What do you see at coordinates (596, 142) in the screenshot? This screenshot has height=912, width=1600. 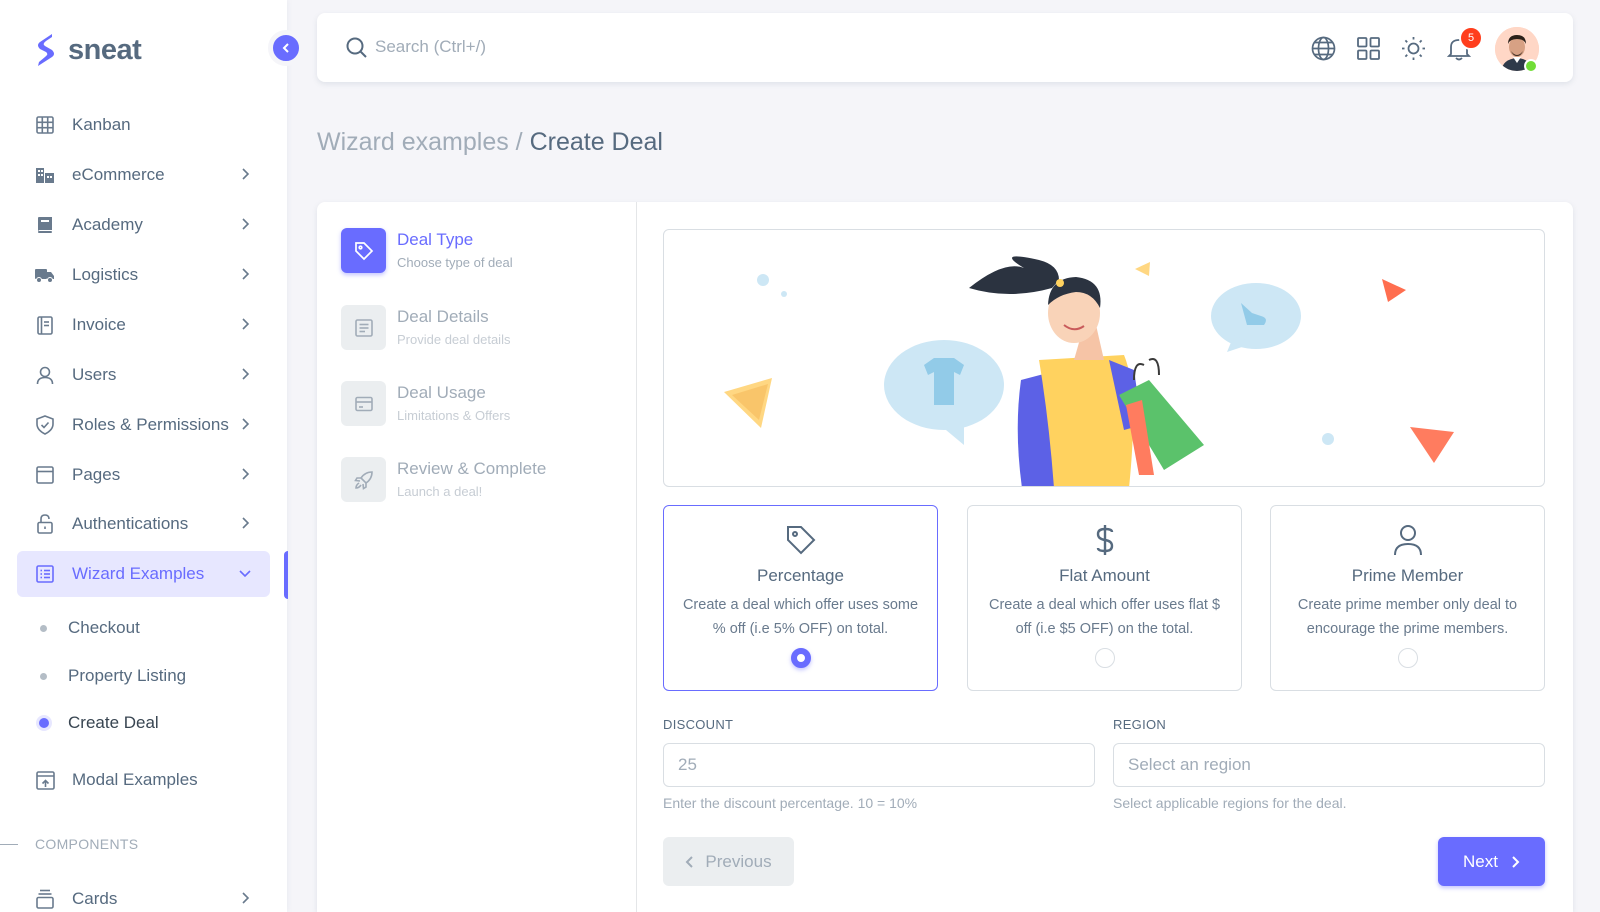 I see `page-title: Create Deal` at bounding box center [596, 142].